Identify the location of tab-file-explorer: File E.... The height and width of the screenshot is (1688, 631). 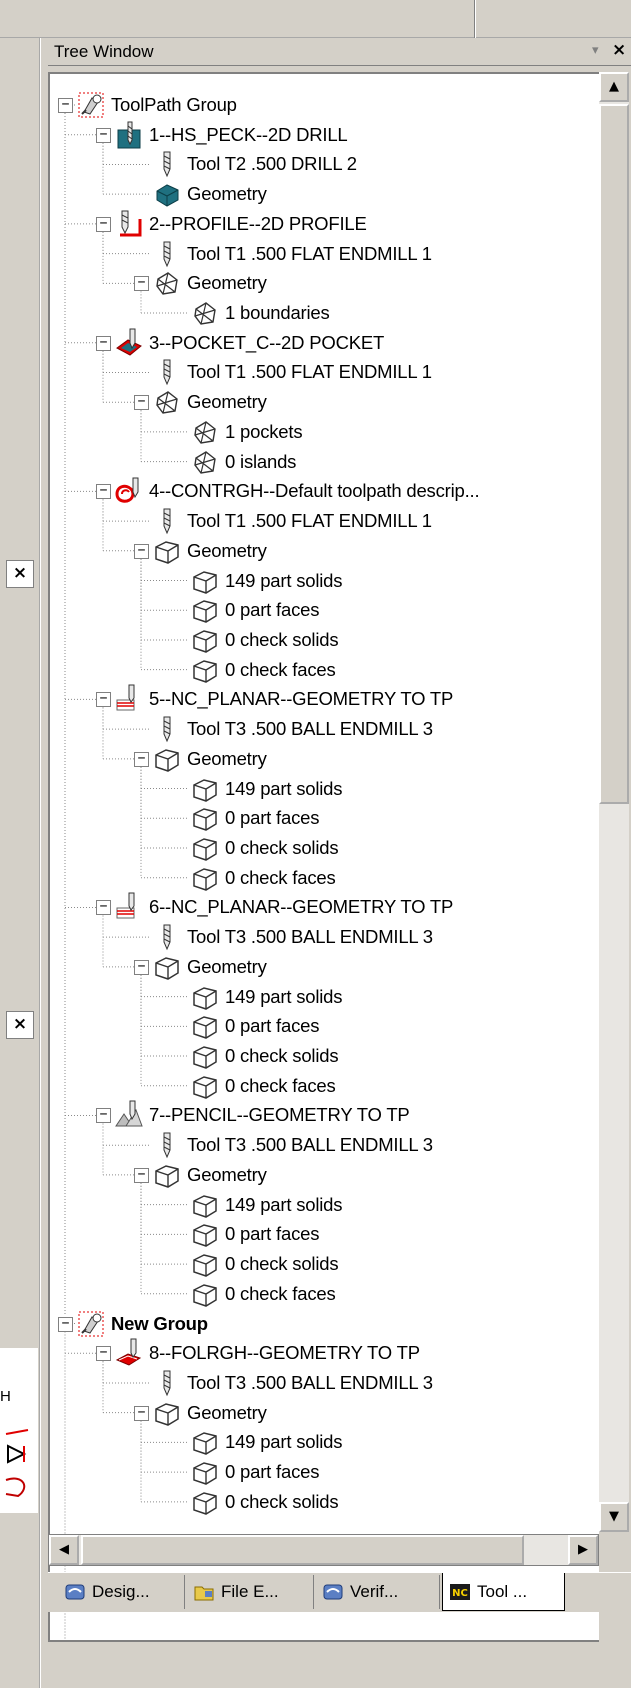
(250, 1592).